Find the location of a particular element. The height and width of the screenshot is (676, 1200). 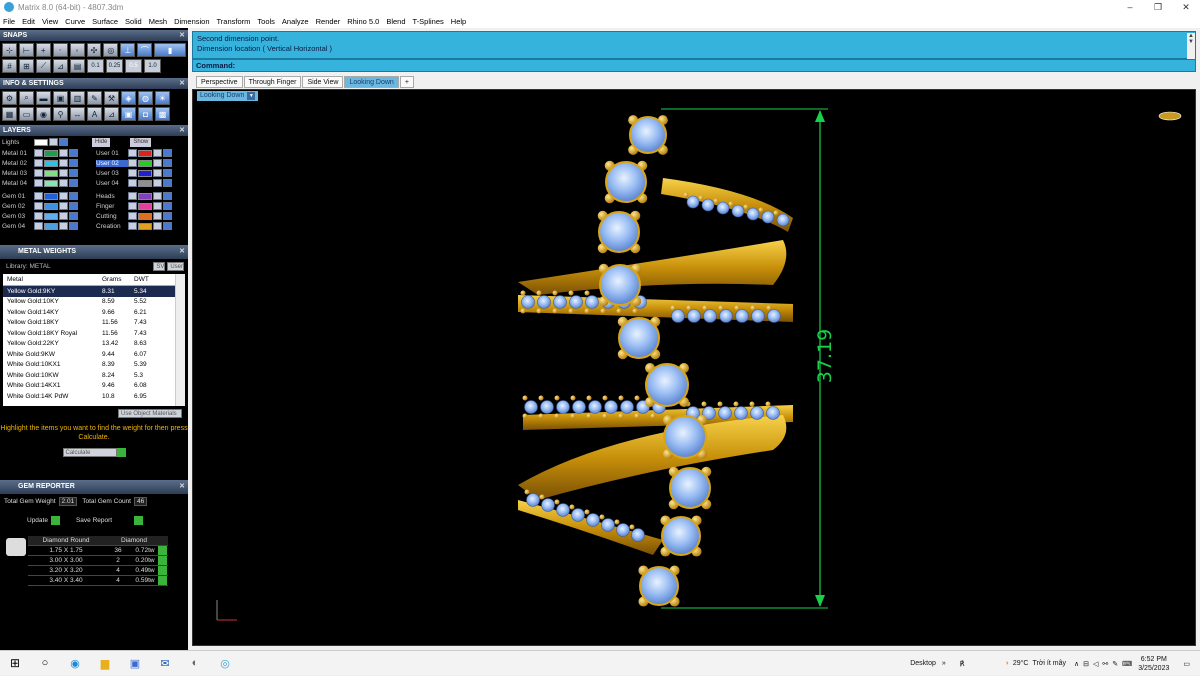

tab-through-finger: Through Finger is located at coordinates (272, 82).